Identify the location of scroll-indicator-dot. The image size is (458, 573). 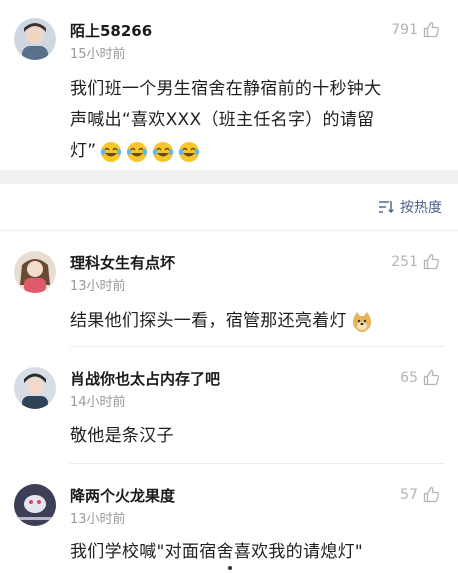
(230, 568).